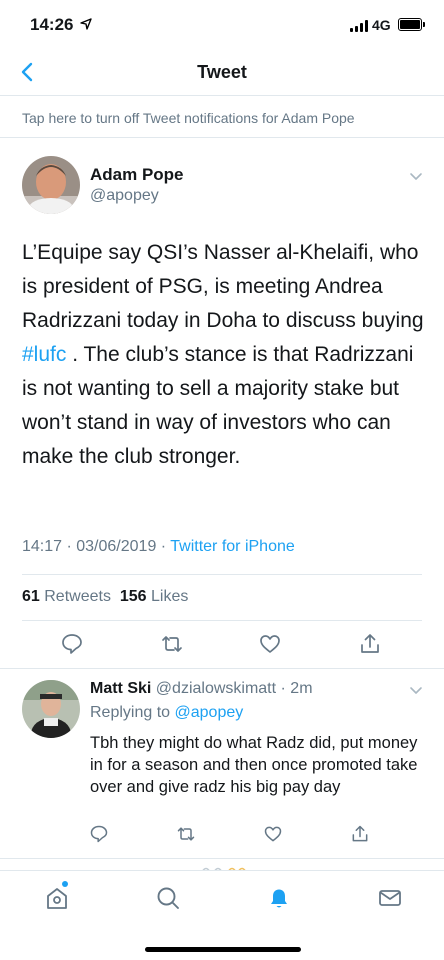 The image size is (444, 960). I want to click on tweet-timestamp: 14:17 · 03/06/2019 · Twitter for iPhone, so click(158, 547).